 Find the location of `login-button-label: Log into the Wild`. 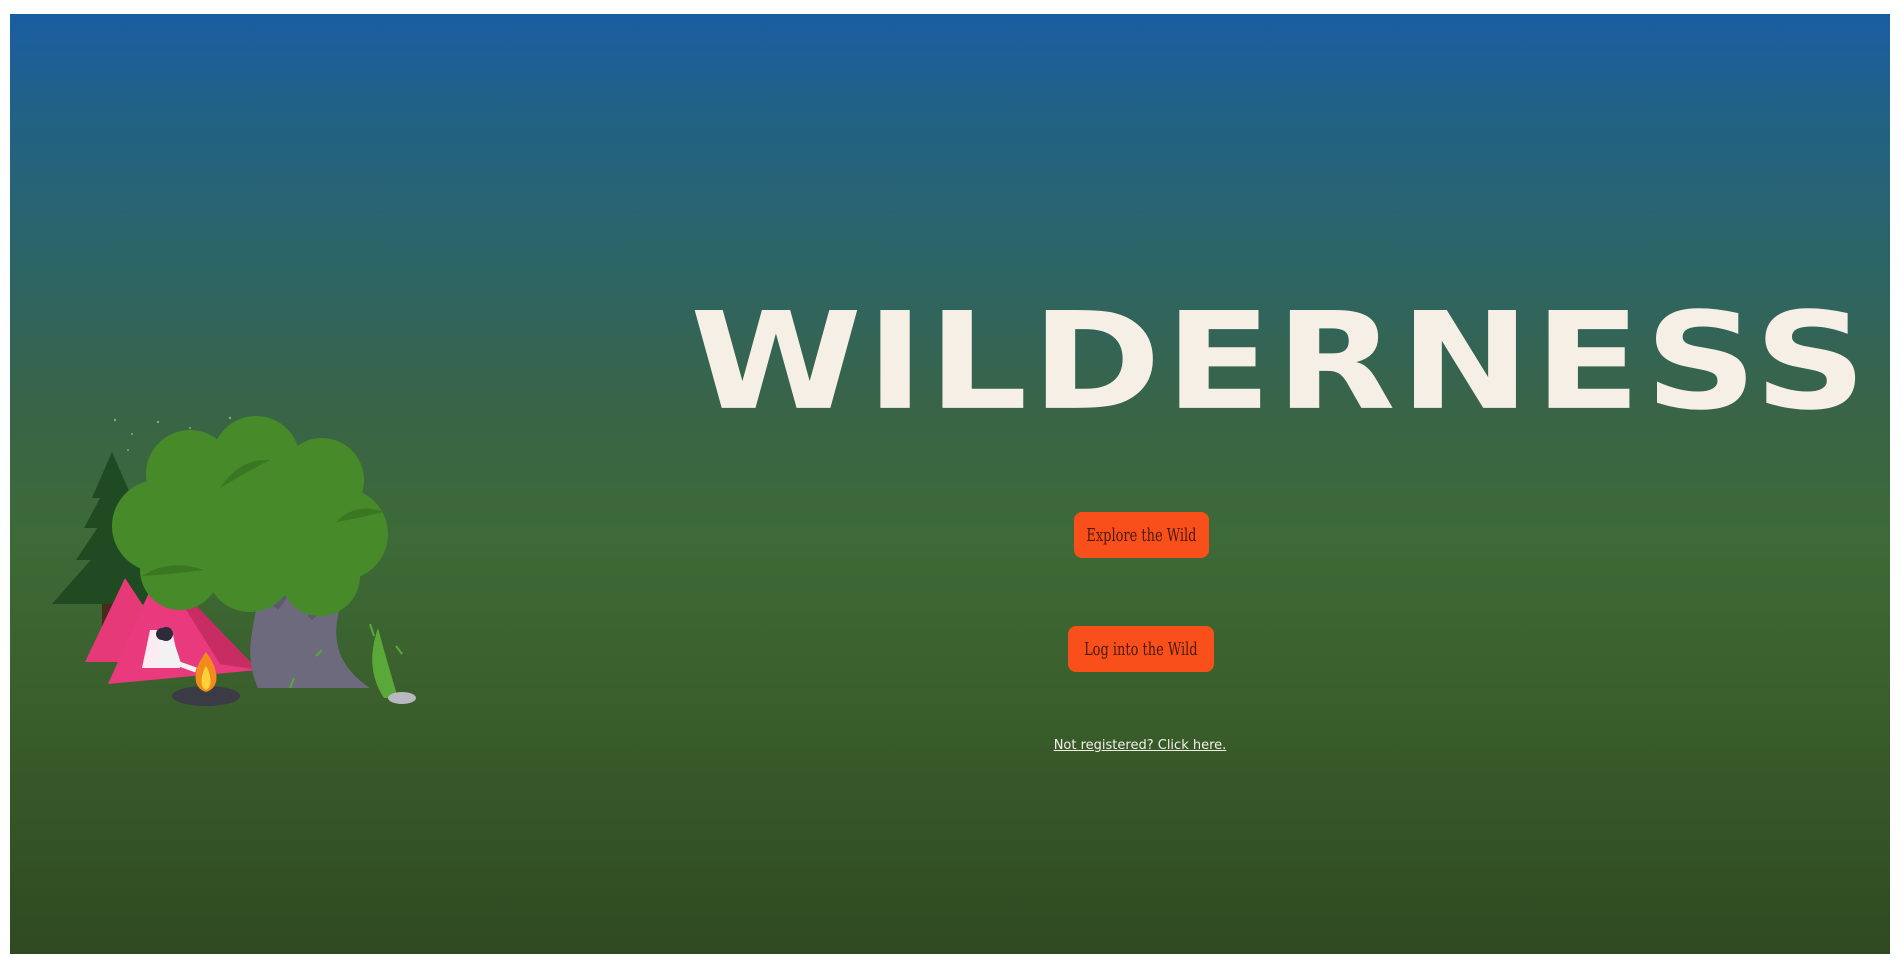

login-button-label: Log into the Wild is located at coordinates (1141, 649).